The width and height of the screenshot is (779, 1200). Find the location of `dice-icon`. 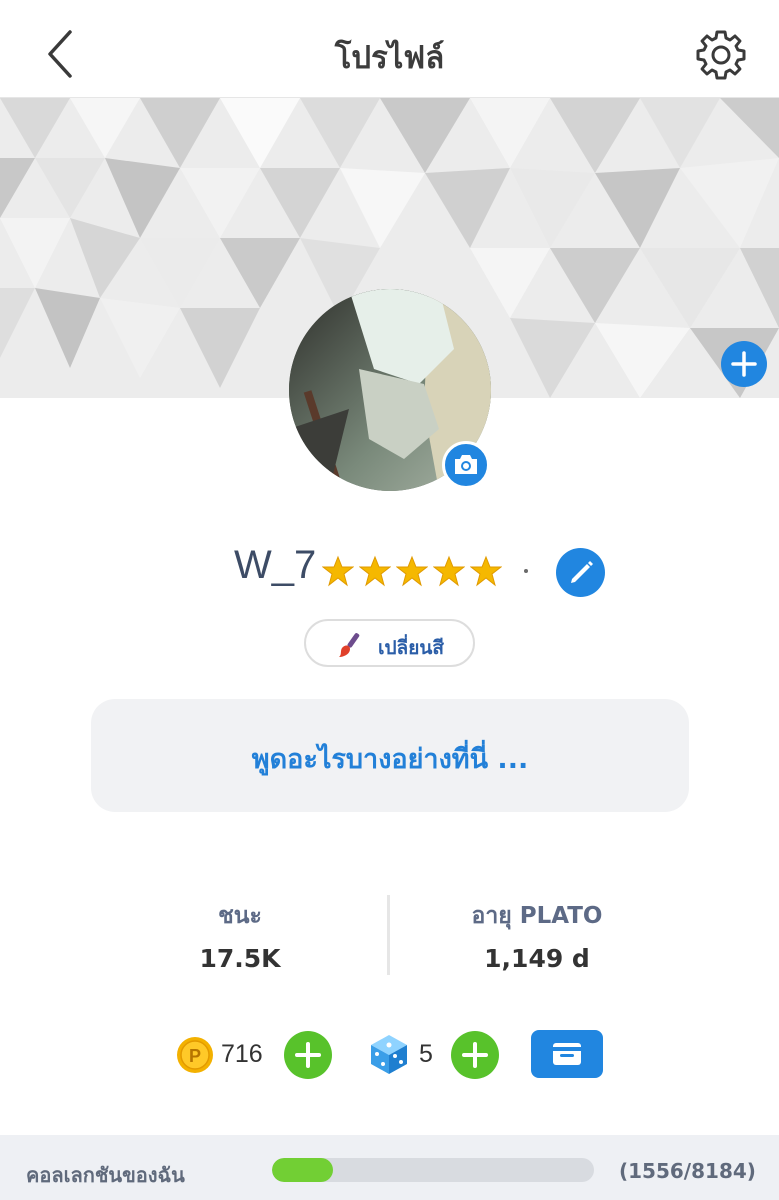

dice-icon is located at coordinates (389, 1054).